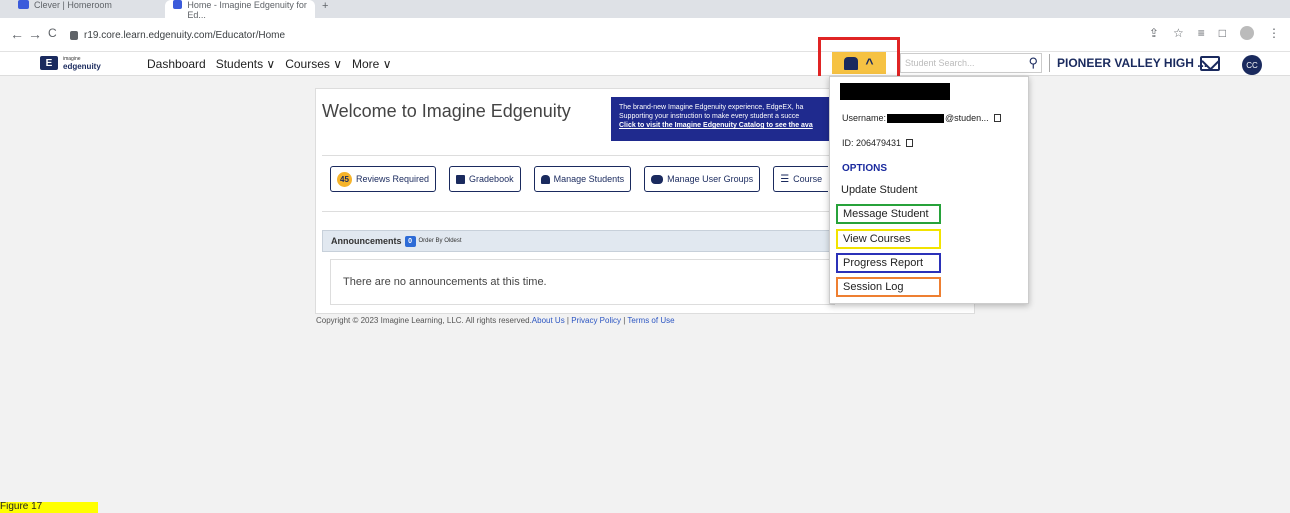 This screenshot has width=1290, height=513. I want to click on manage-students-button: Manage Students, so click(582, 179).